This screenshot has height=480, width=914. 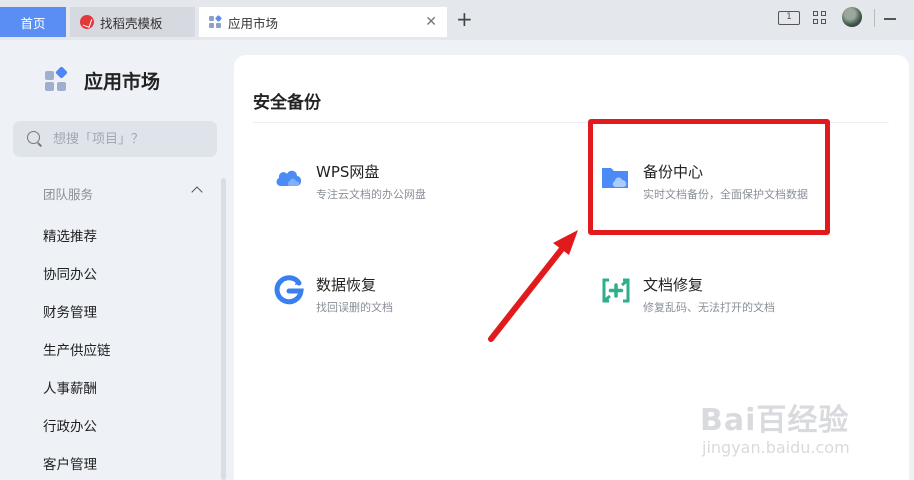 I want to click on search-icon, so click(x=35, y=139).